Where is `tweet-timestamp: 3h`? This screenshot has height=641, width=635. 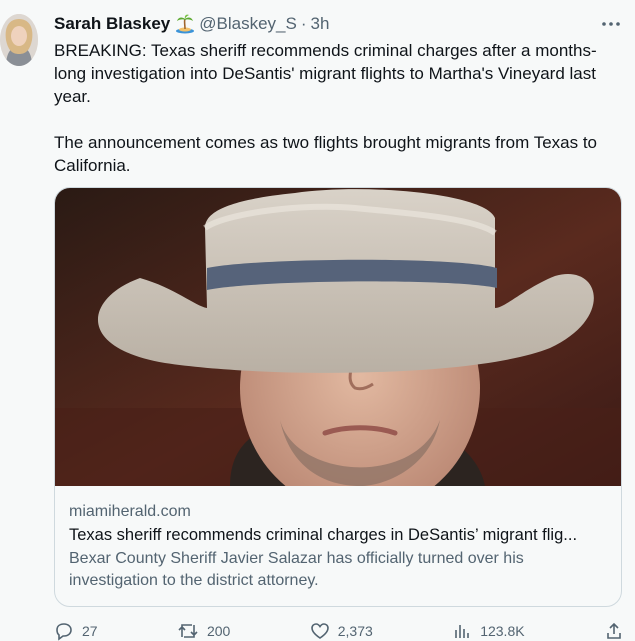 tweet-timestamp: 3h is located at coordinates (320, 24).